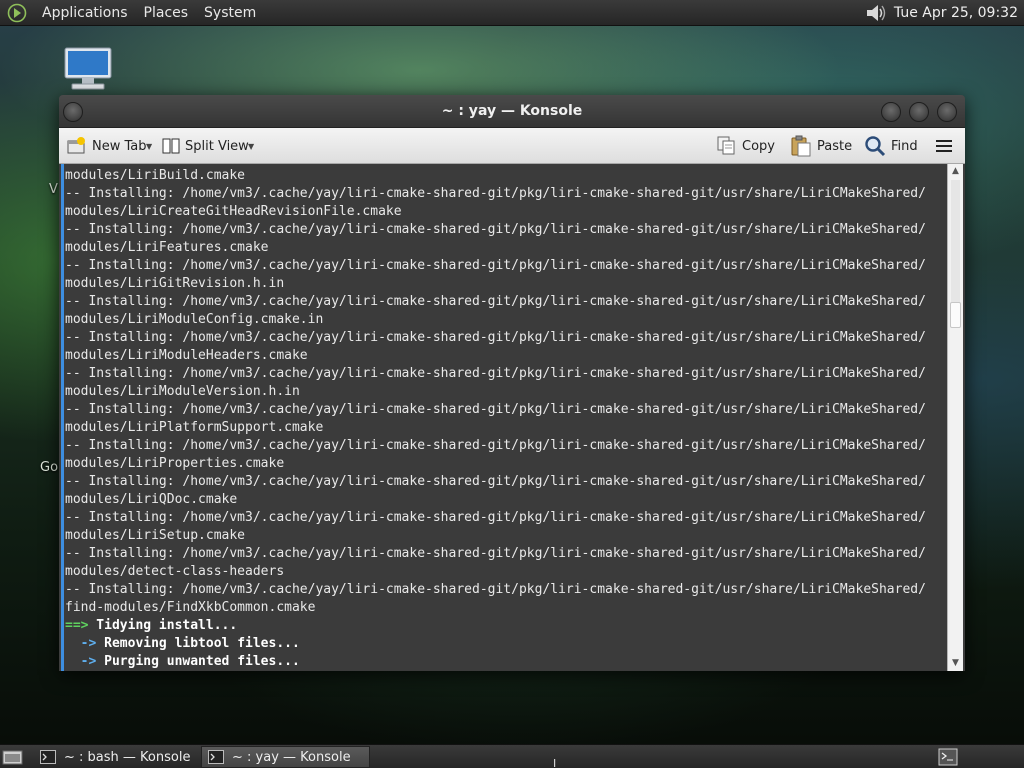  I want to click on paste-icon, so click(801, 146).